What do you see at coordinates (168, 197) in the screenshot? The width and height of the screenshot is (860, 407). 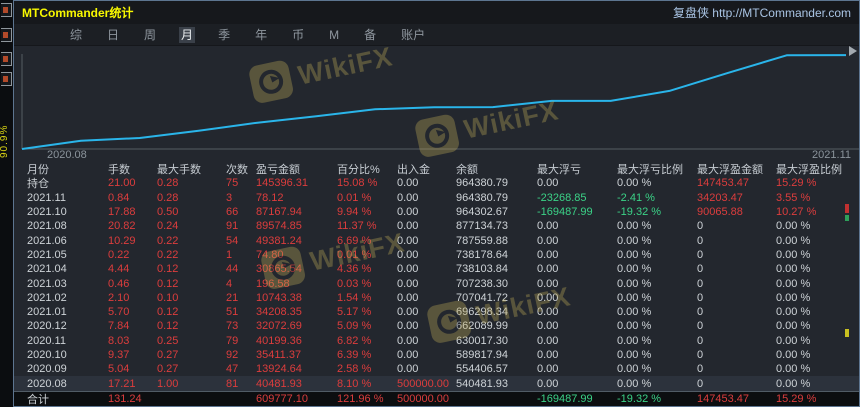 I see `cell-max-lots: 0.28` at bounding box center [168, 197].